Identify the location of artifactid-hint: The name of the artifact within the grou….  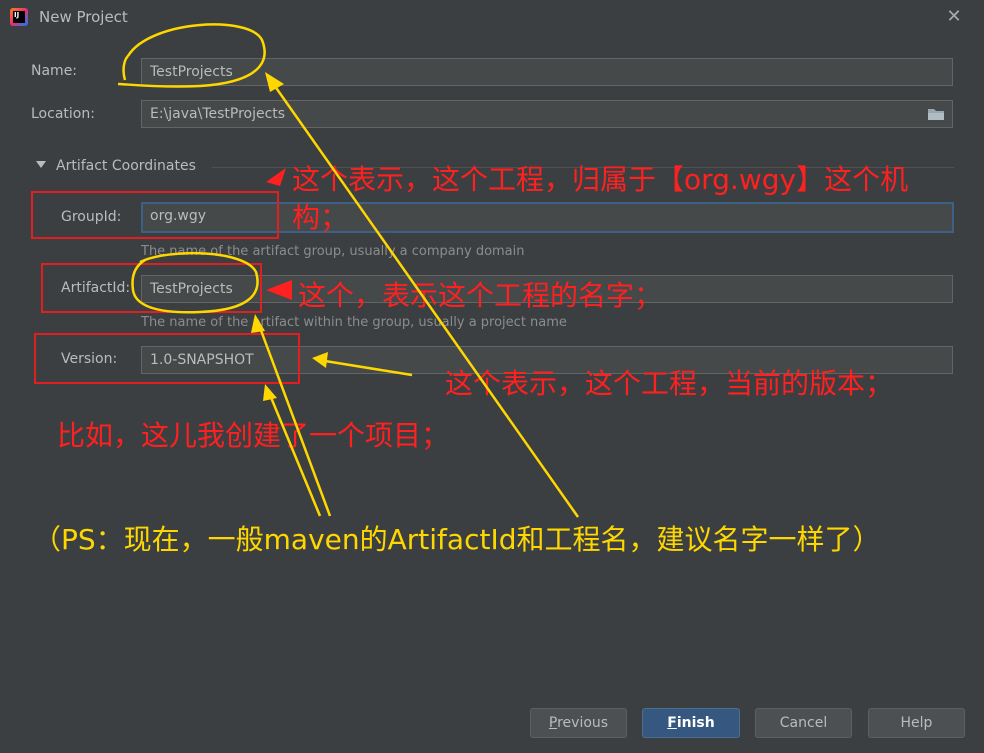
(354, 322).